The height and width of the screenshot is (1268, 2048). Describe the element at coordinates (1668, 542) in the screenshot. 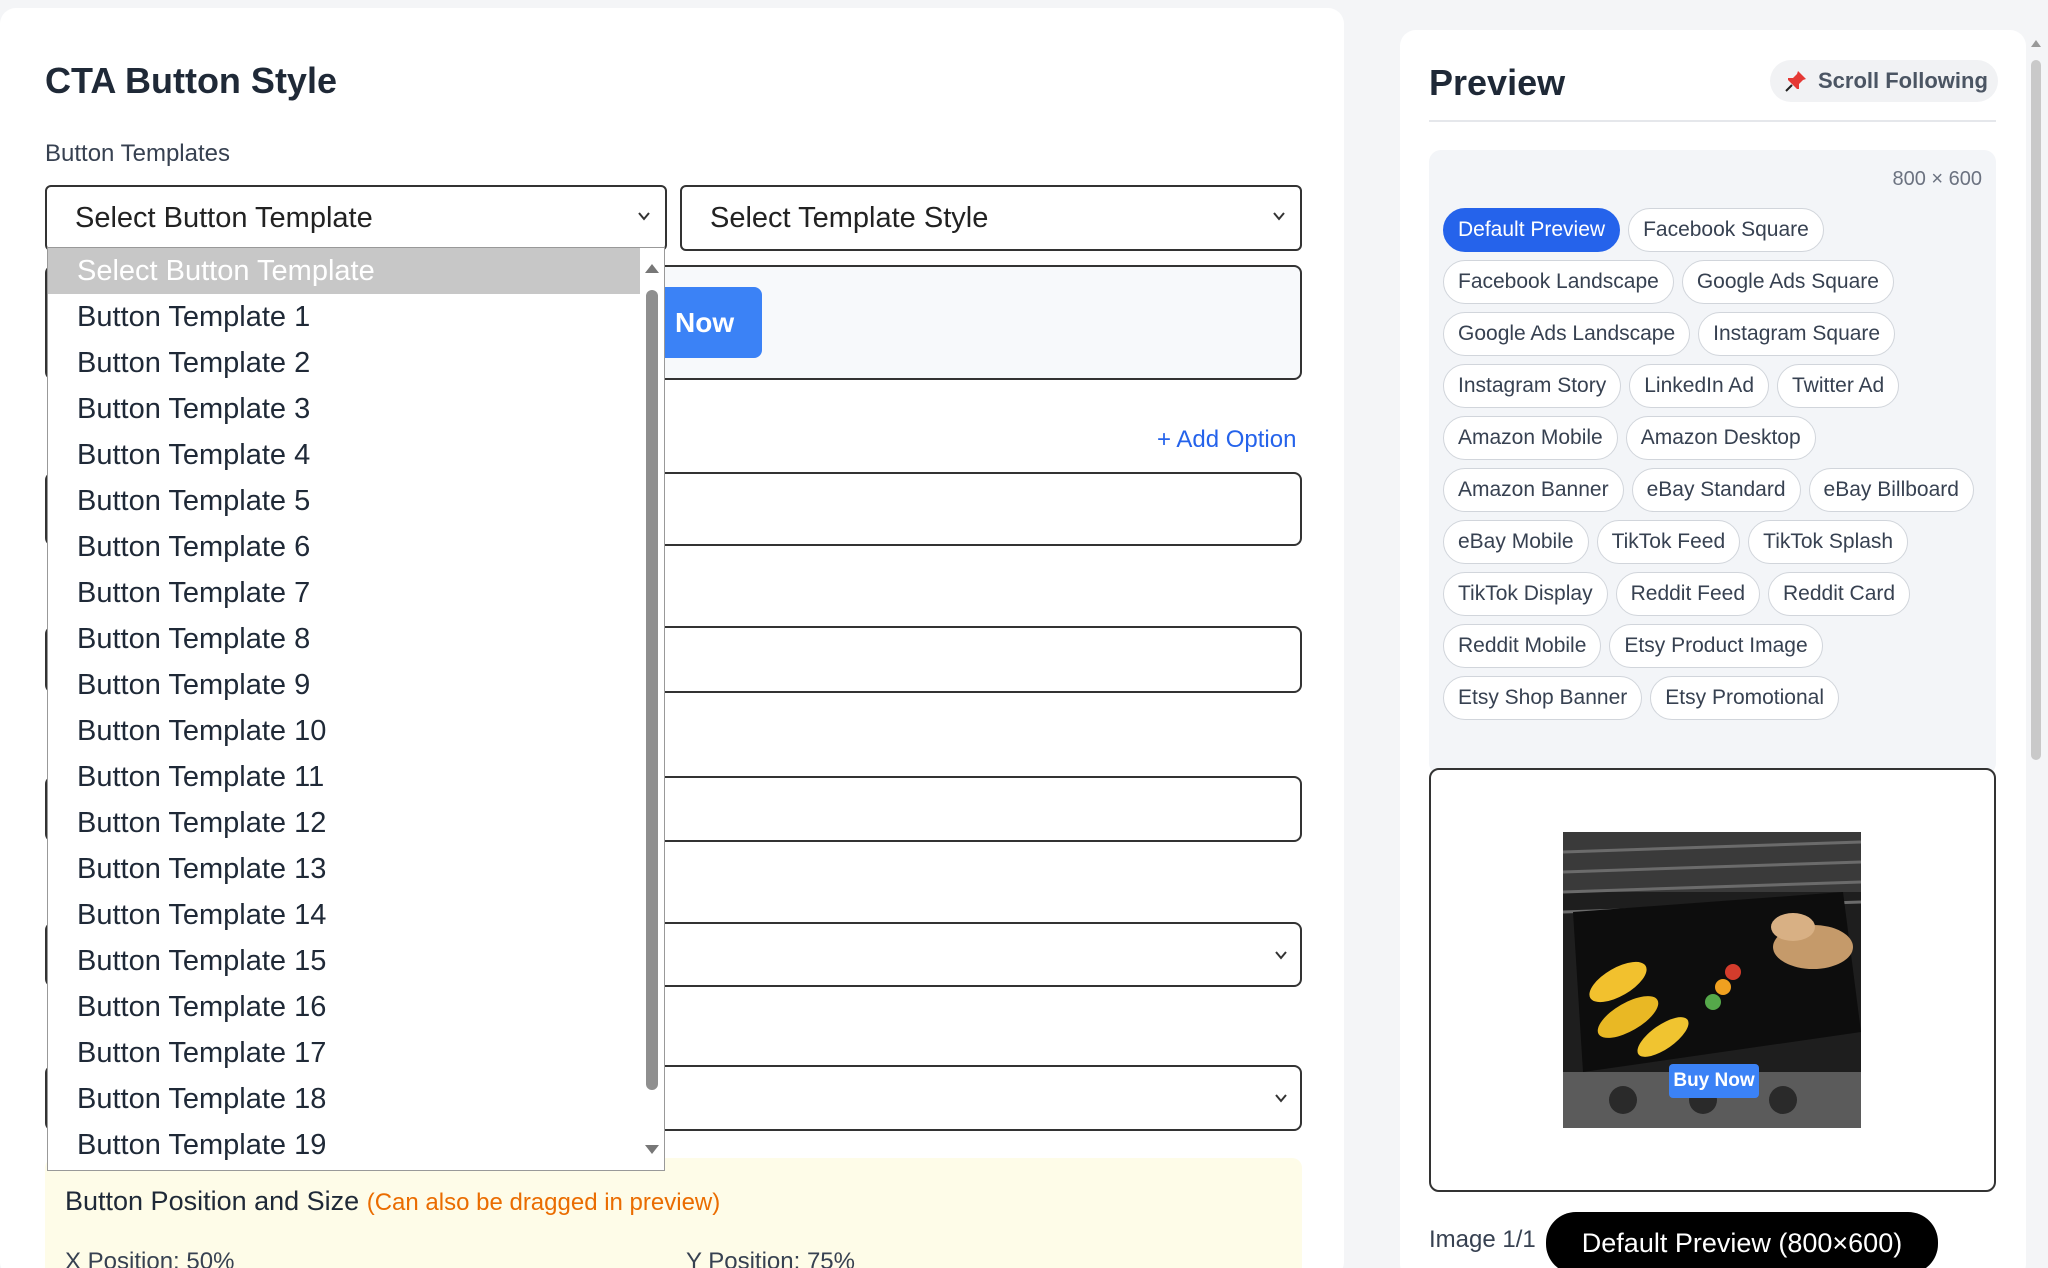

I see `format-chip: TikTok Feed` at that location.